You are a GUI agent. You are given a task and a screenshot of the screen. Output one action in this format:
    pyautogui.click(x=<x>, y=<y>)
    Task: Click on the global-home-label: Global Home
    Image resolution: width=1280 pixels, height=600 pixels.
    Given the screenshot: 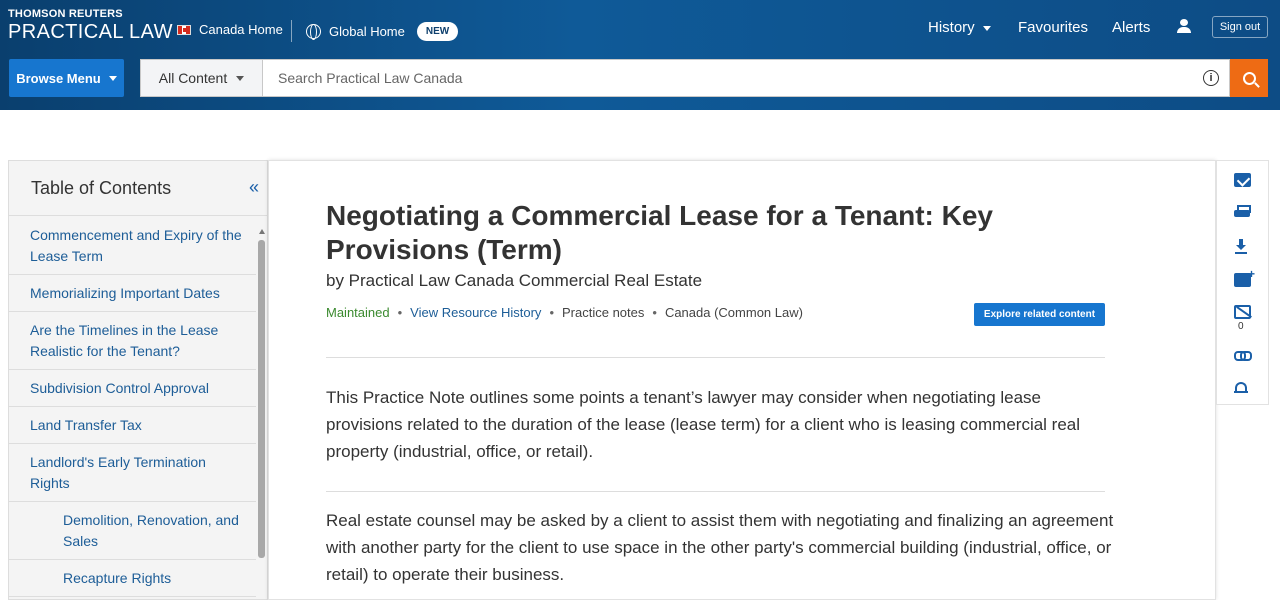 What is the action you would take?
    pyautogui.click(x=367, y=31)
    